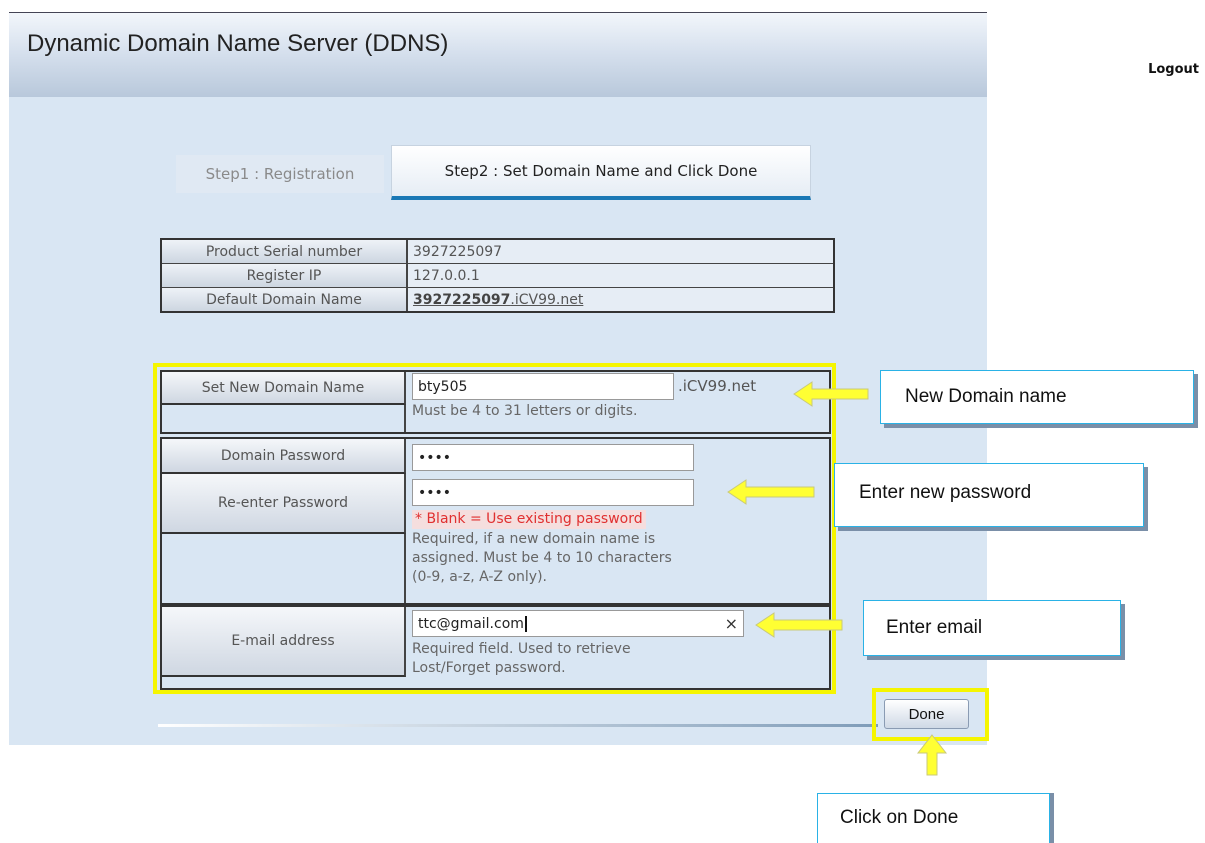 The width and height of the screenshot is (1205, 843). I want to click on callout-new-domain-text: New Domain name, so click(986, 396).